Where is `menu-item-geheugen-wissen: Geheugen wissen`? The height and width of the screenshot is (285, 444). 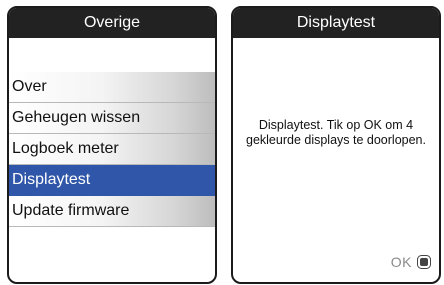 menu-item-geheugen-wissen: Geheugen wissen is located at coordinates (112, 118).